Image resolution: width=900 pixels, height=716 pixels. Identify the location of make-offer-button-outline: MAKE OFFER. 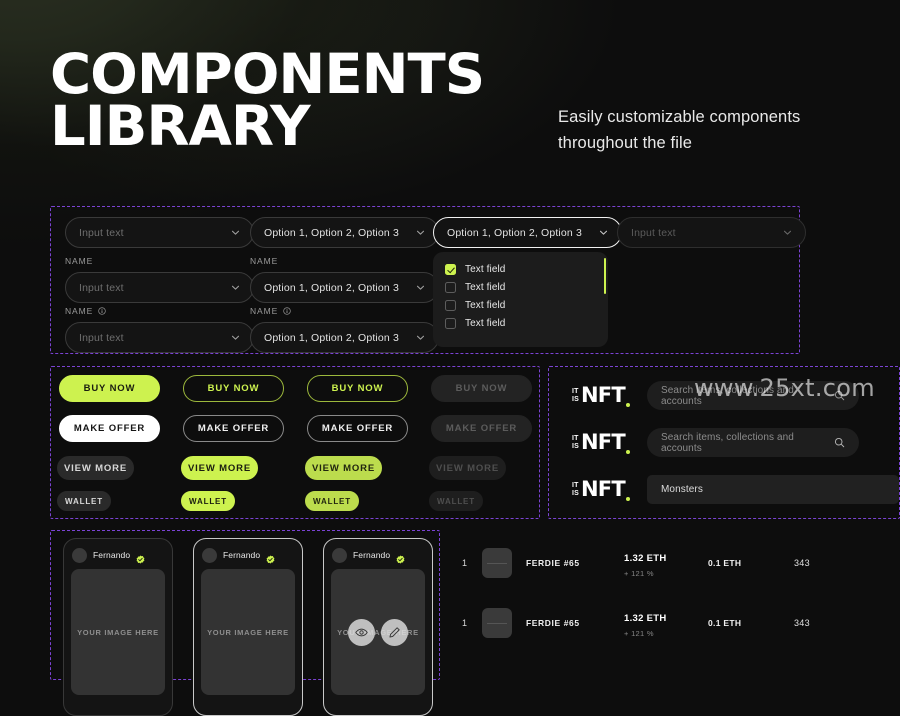
(233, 428).